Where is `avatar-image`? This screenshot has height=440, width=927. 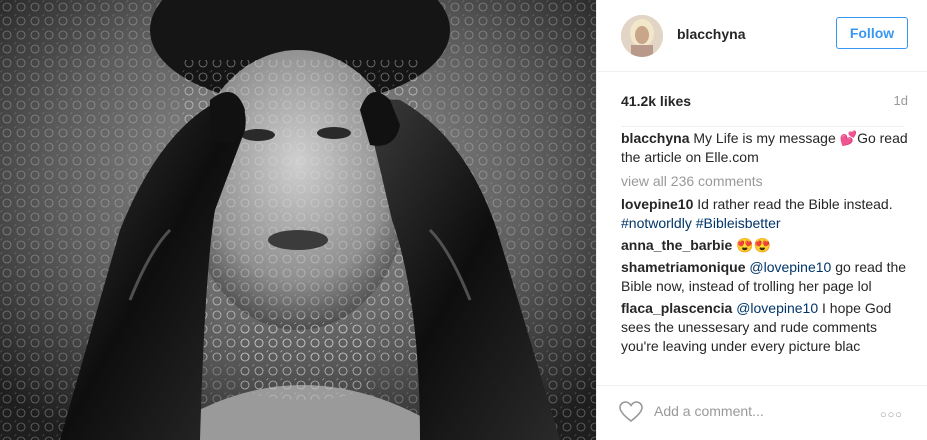
avatar-image is located at coordinates (642, 36).